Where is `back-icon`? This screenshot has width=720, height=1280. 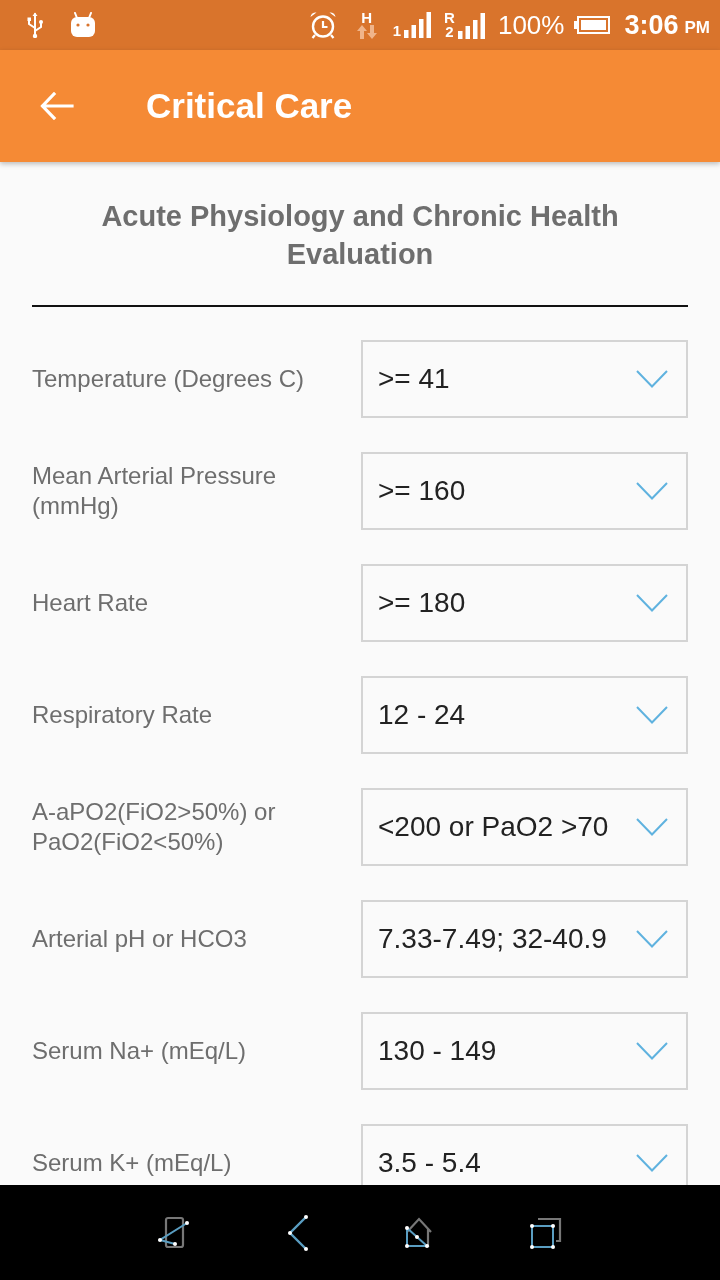
back-icon is located at coordinates (297, 1232).